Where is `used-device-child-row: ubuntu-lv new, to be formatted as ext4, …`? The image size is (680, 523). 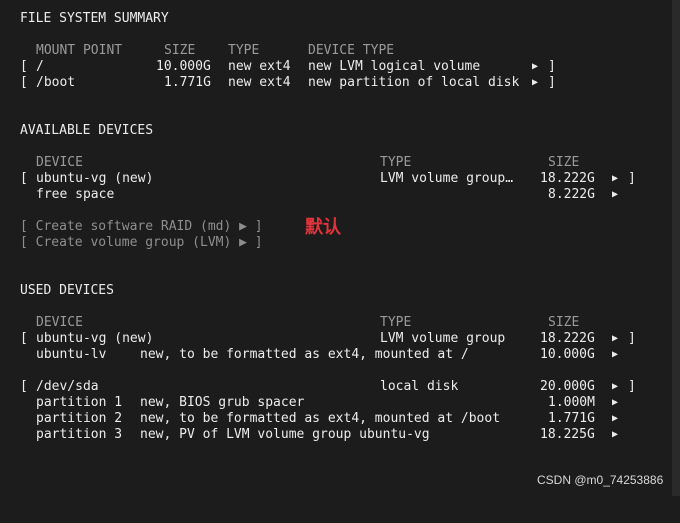
used-device-child-row: ubuntu-lv new, to be formatted as ext4, … is located at coordinates (320, 355).